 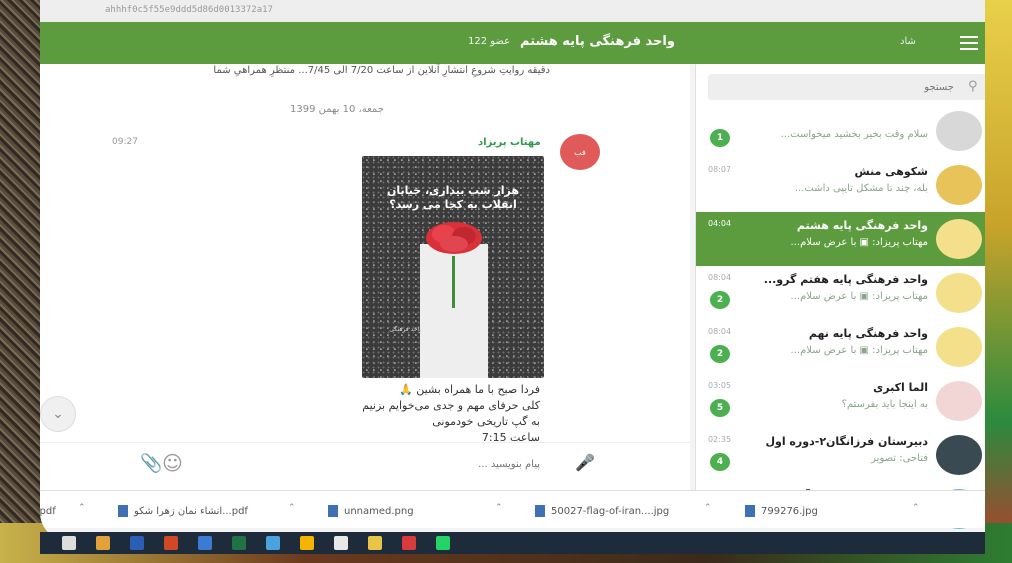 I want to click on chat-time: 08:07, so click(x=720, y=169).